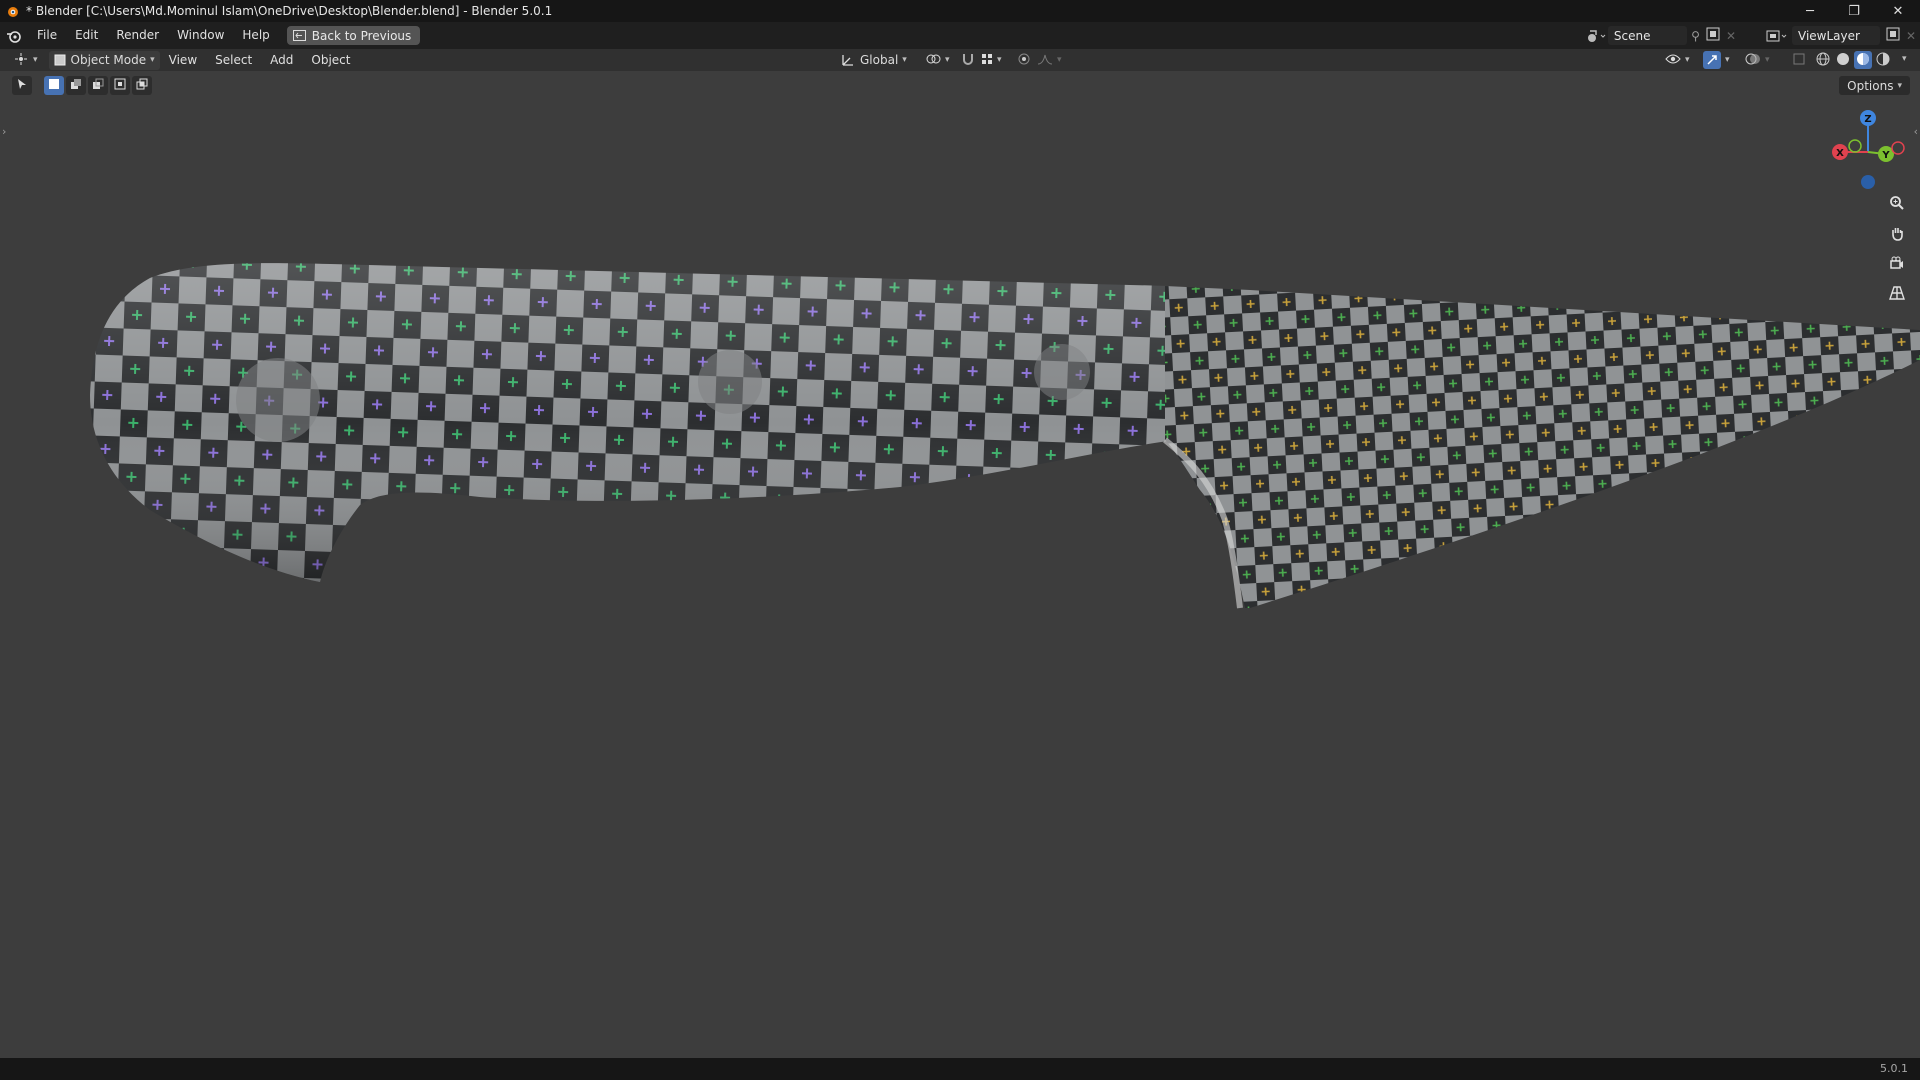  What do you see at coordinates (968, 60) in the screenshot?
I see `magnet-icon` at bounding box center [968, 60].